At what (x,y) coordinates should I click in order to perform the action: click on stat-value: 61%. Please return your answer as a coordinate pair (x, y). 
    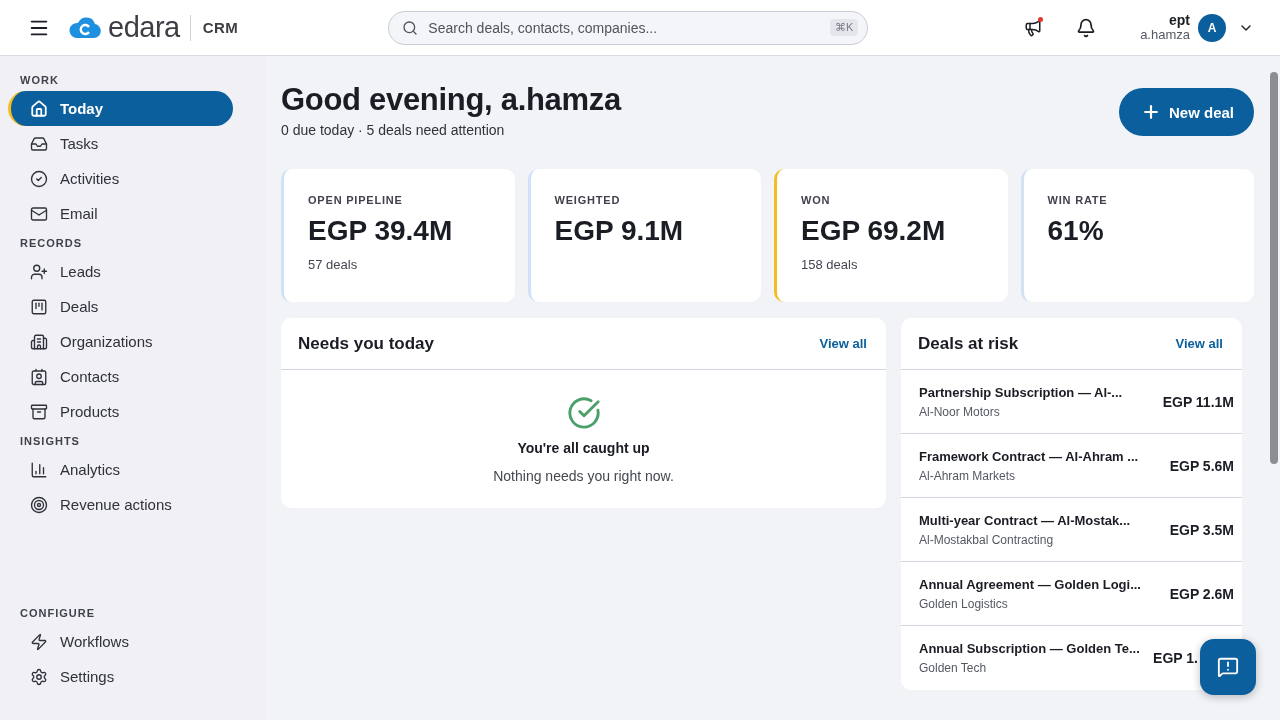
    Looking at the image, I should click on (1076, 231).